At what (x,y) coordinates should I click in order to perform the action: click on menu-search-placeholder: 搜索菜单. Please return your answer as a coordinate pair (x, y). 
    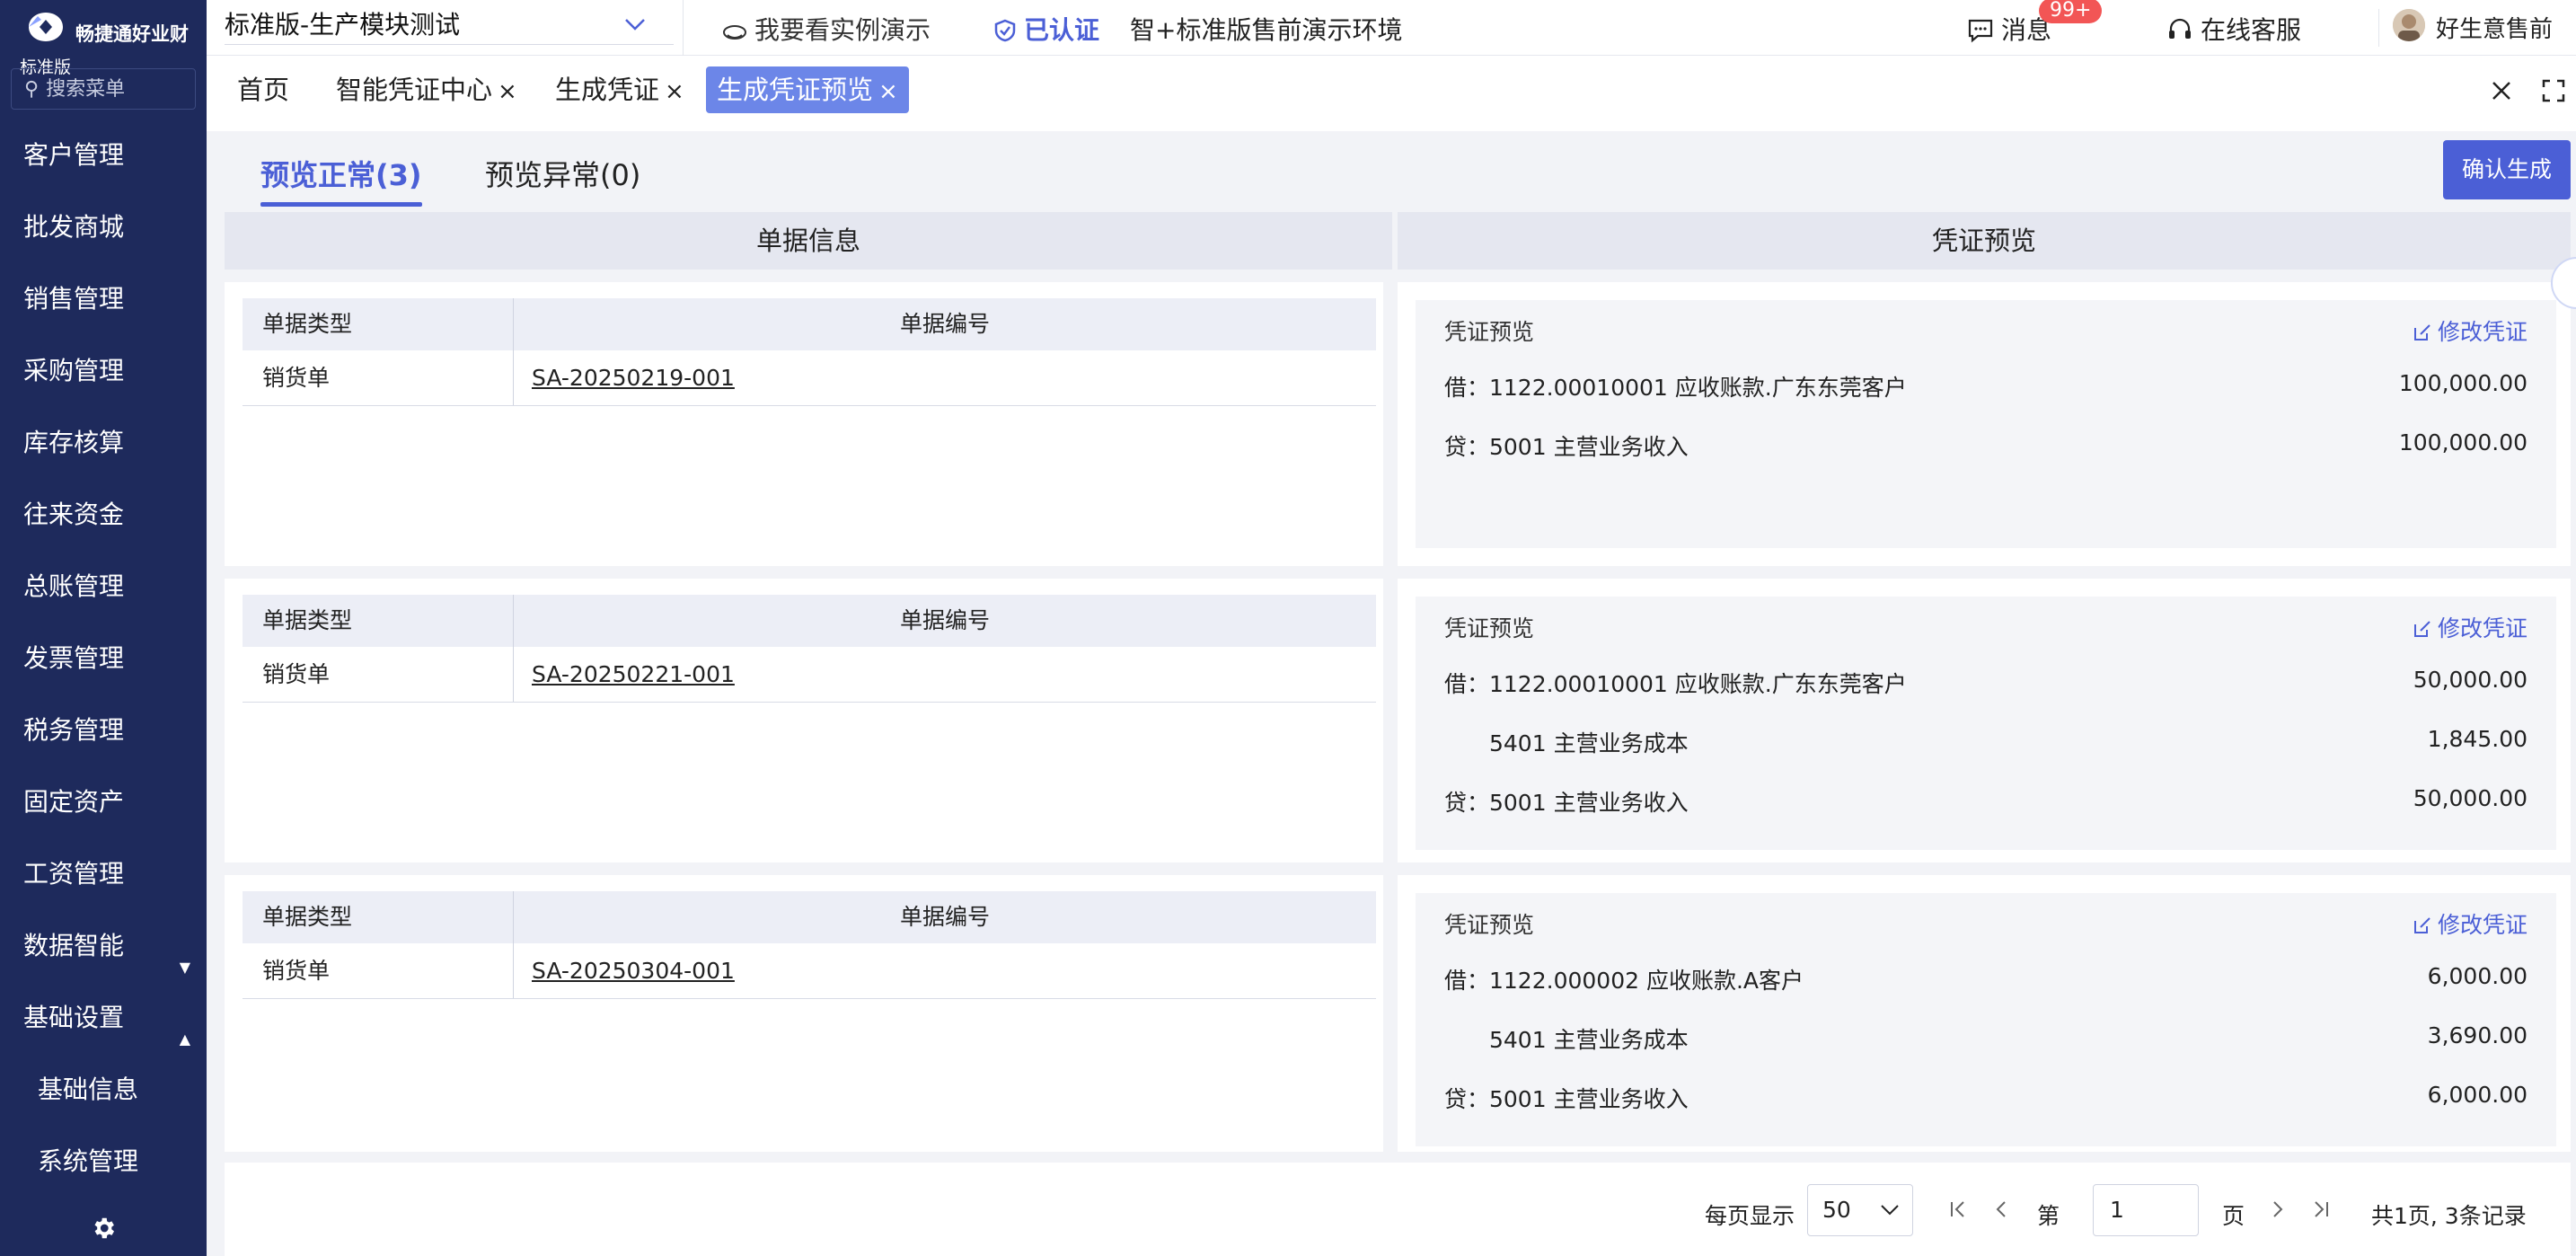
    Looking at the image, I should click on (86, 89).